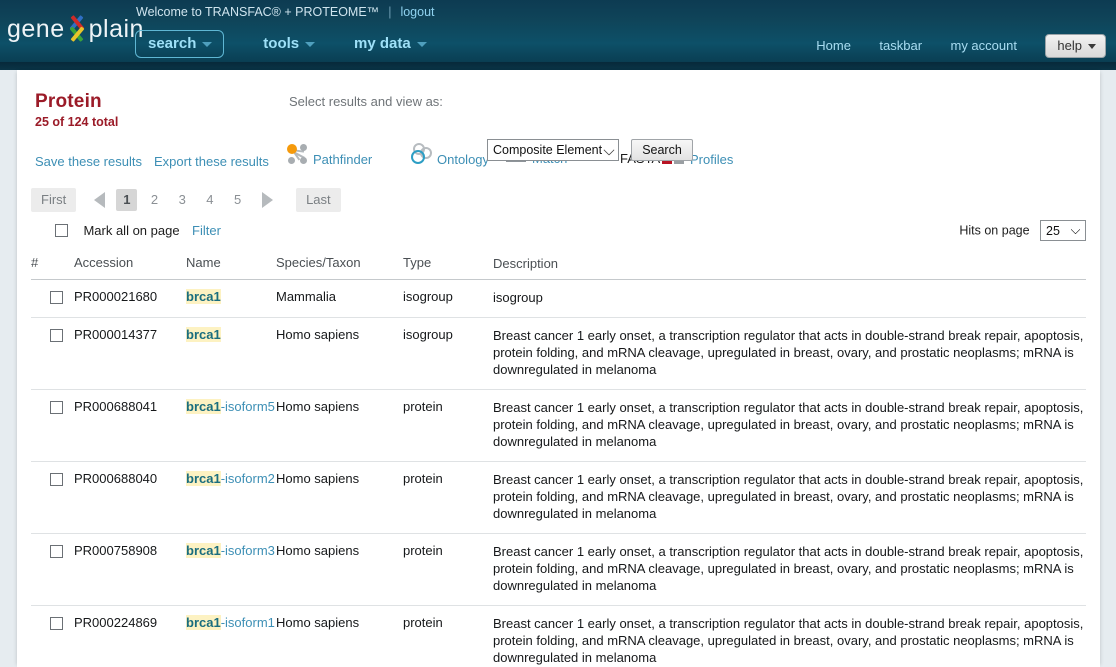 Image resolution: width=1116 pixels, height=667 pixels. Describe the element at coordinates (421, 154) in the screenshot. I see `ontology-icon` at that location.